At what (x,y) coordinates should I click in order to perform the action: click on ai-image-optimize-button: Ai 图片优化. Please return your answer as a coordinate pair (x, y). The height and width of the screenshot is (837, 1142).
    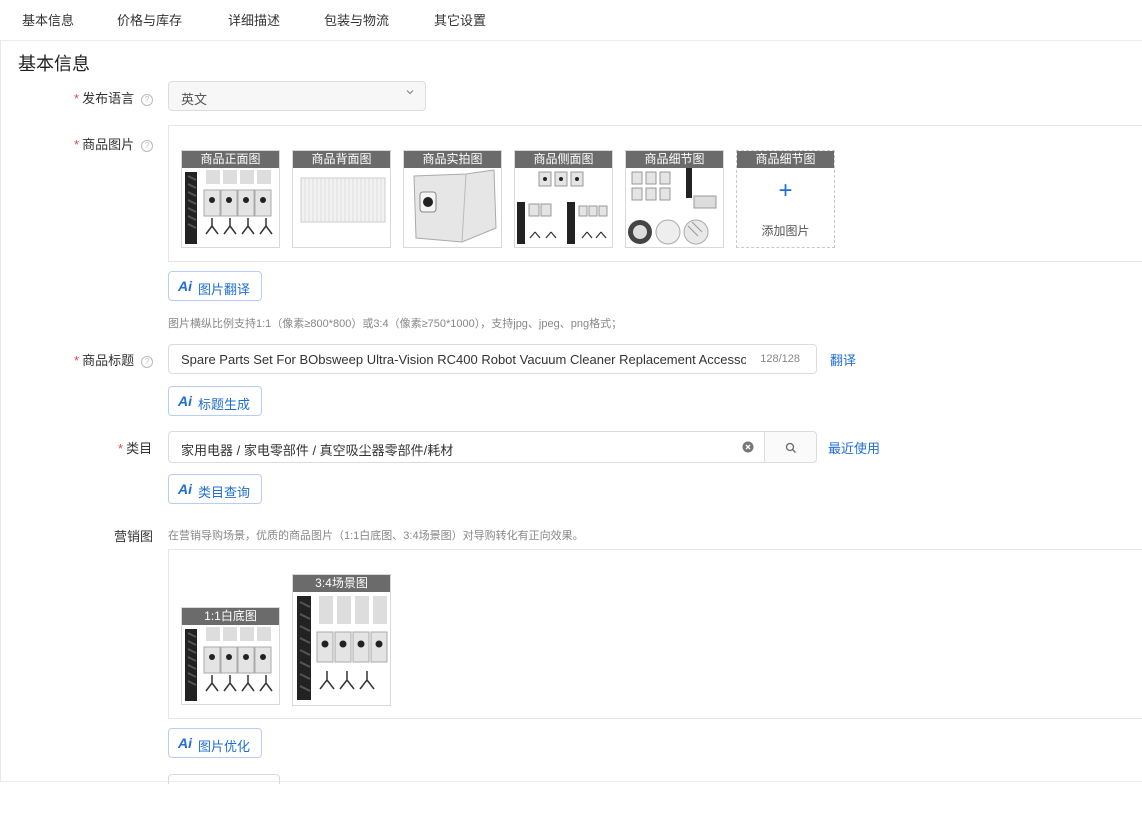
    Looking at the image, I should click on (215, 743).